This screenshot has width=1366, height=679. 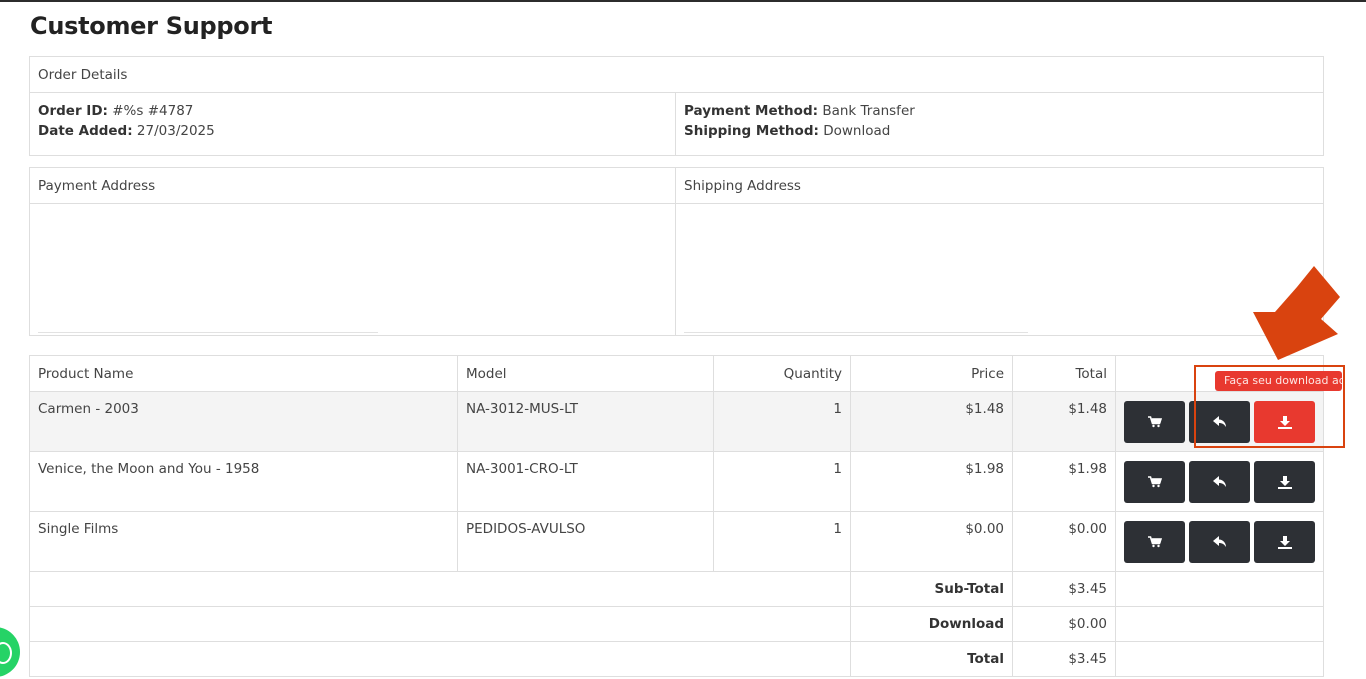 What do you see at coordinates (751, 111) in the screenshot?
I see `payment-method-label: Payment Method:` at bounding box center [751, 111].